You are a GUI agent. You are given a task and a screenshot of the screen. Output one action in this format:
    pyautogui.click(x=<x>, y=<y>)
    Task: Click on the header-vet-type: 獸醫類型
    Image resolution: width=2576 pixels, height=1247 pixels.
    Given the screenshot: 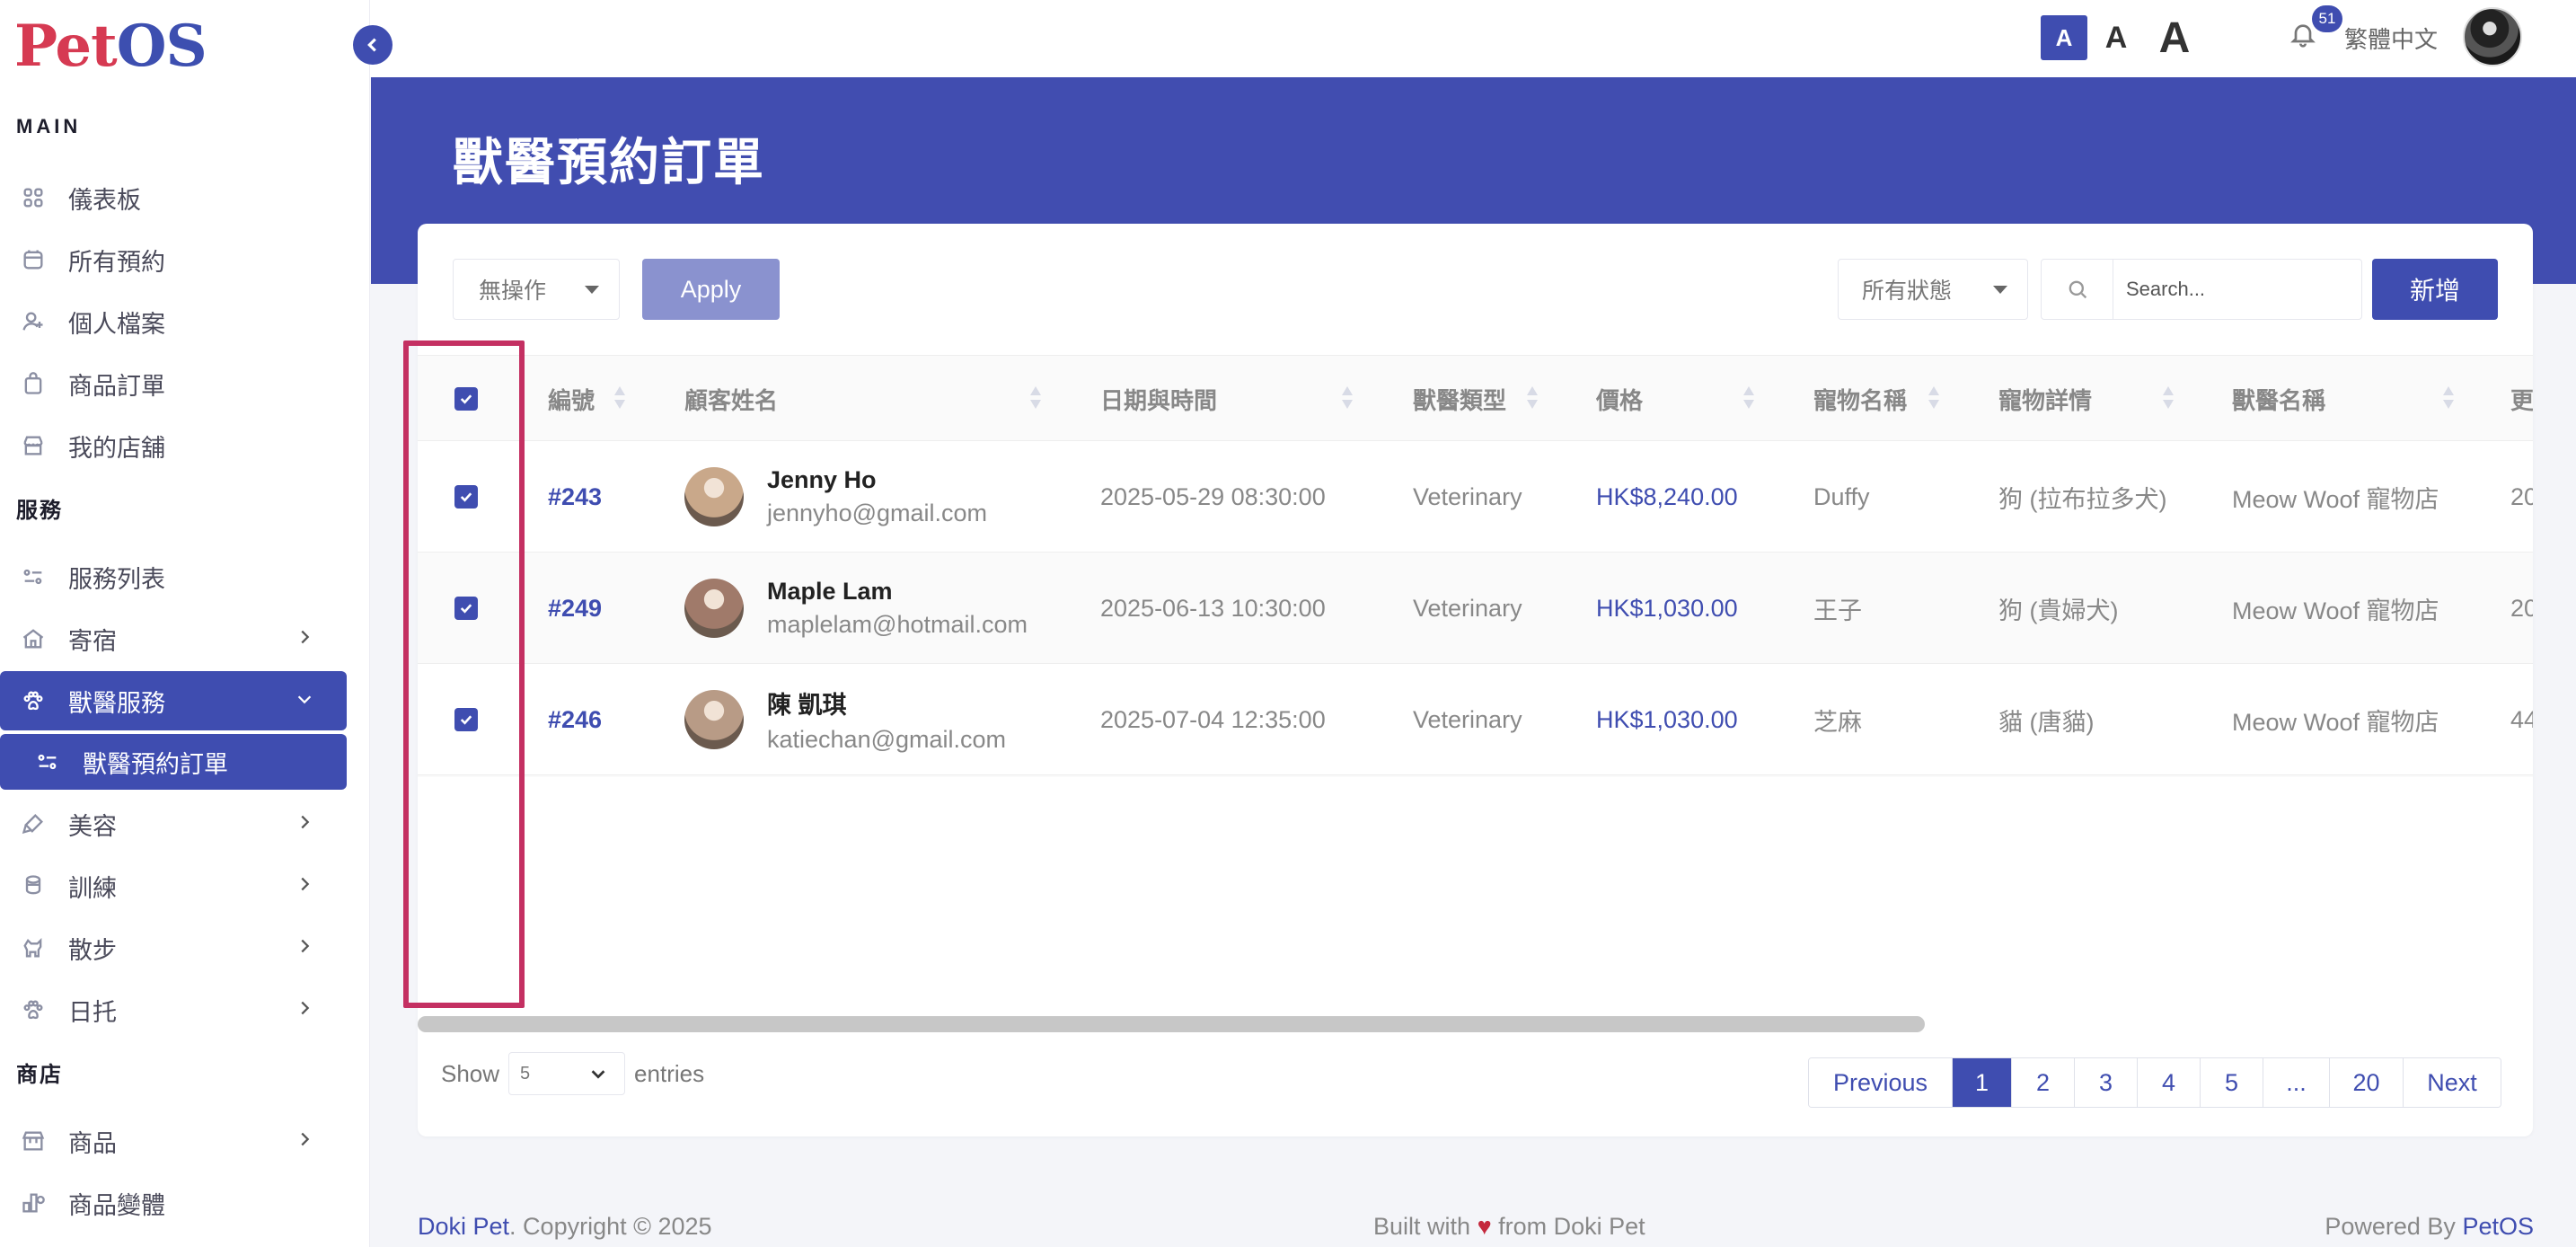 What is the action you would take?
    pyautogui.click(x=1459, y=399)
    